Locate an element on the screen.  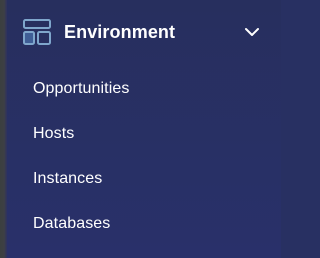
environment-section-toggle: Environment is located at coordinates (144, 32).